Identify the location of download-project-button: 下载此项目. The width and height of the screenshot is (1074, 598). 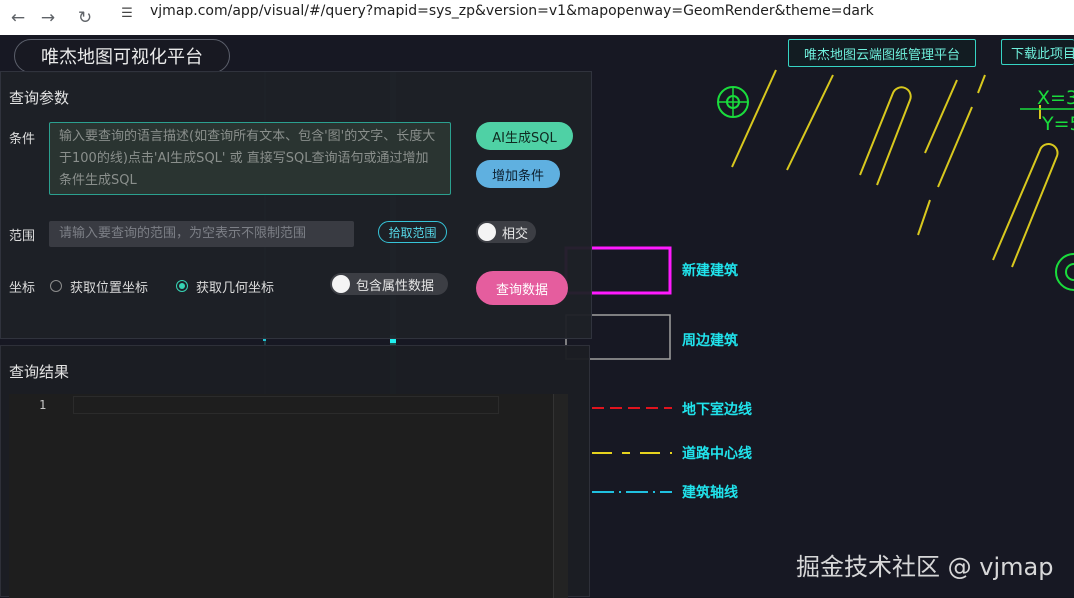
(1037, 52).